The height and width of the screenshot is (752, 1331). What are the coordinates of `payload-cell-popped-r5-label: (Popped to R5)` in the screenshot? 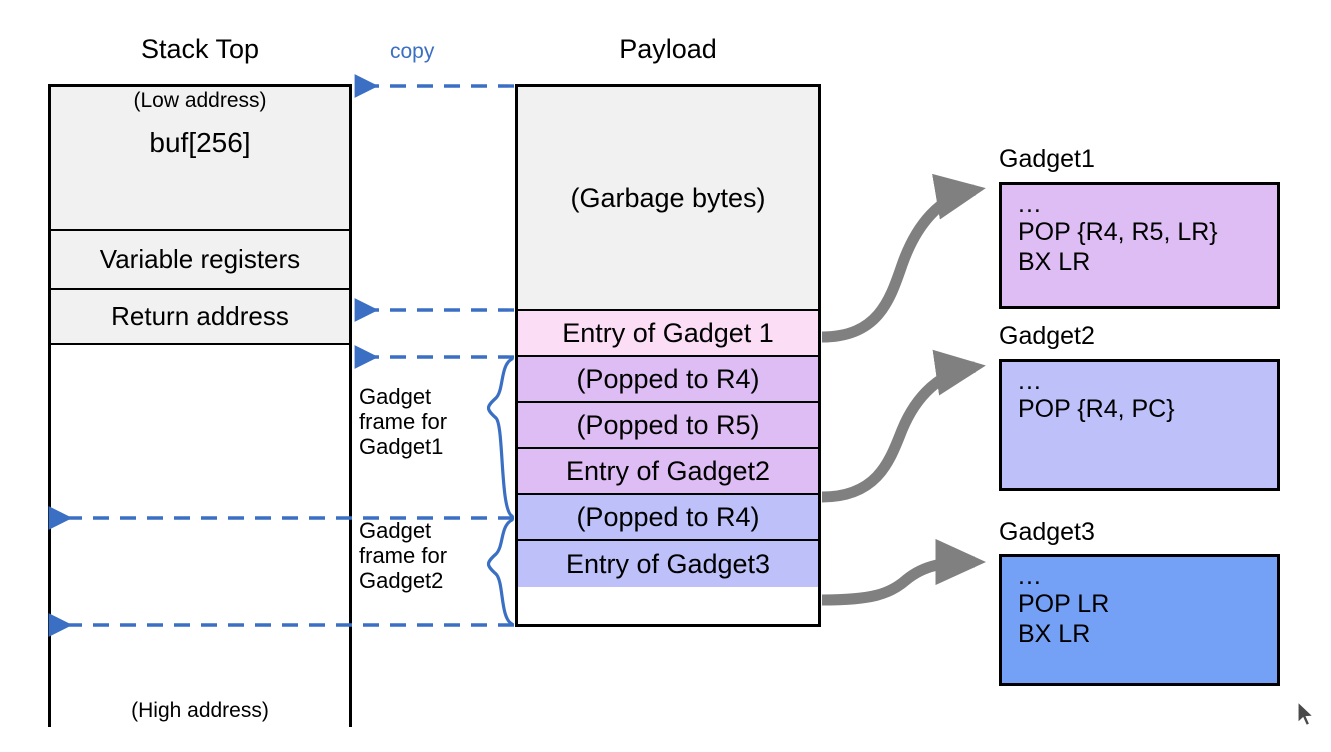 It's located at (668, 424).